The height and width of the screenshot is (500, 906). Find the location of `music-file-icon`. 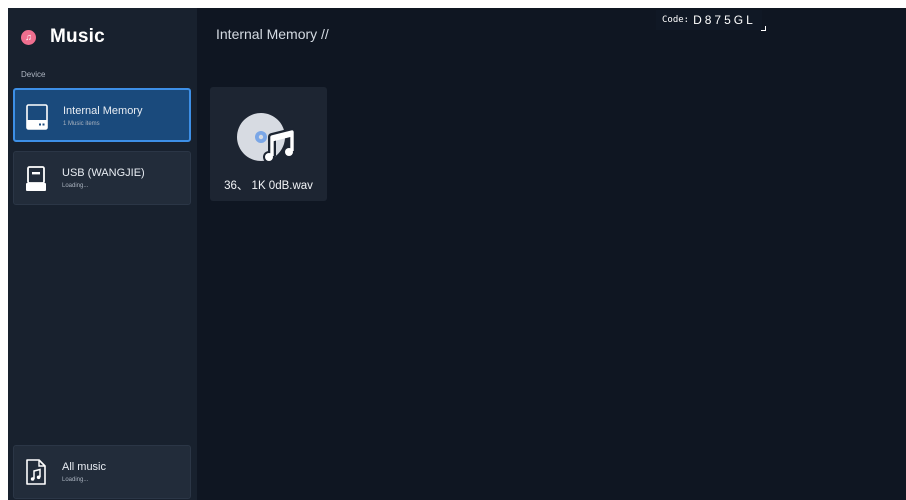

music-file-icon is located at coordinates (36, 472).